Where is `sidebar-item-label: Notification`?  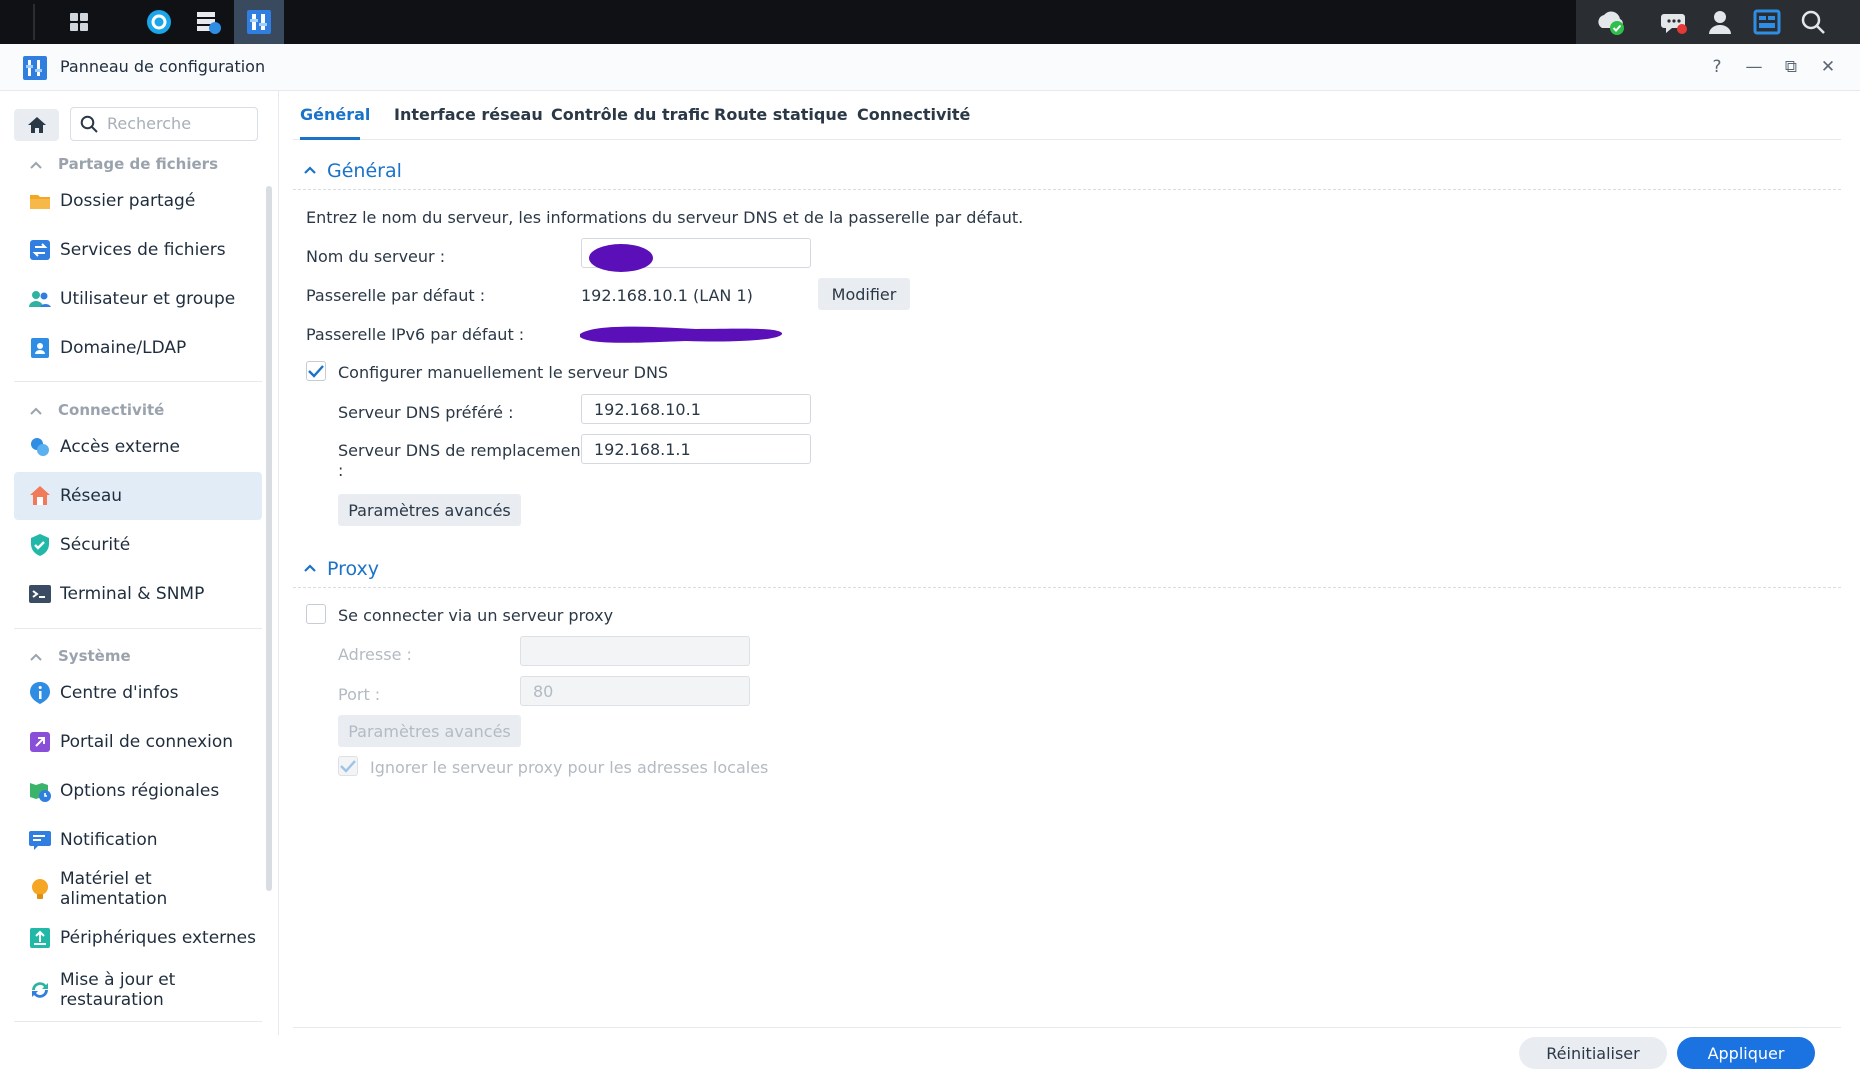 sidebar-item-label: Notification is located at coordinates (109, 840).